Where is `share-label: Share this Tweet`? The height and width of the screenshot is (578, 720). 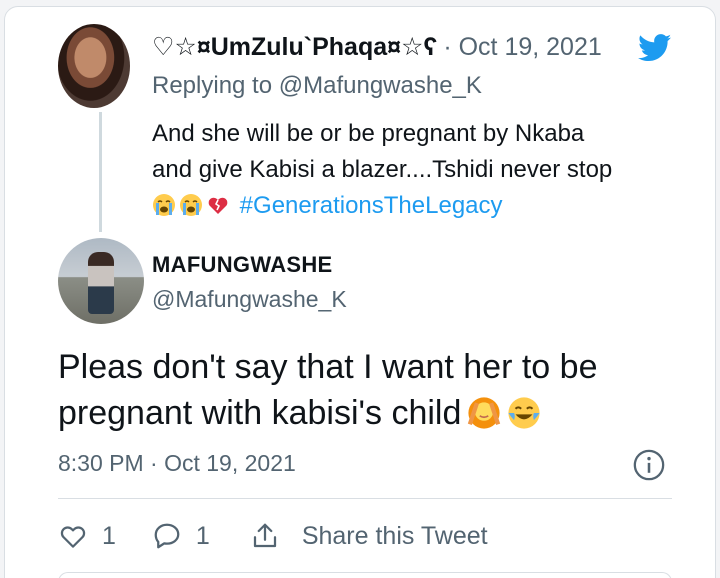
share-label: Share this Tweet is located at coordinates (394, 535).